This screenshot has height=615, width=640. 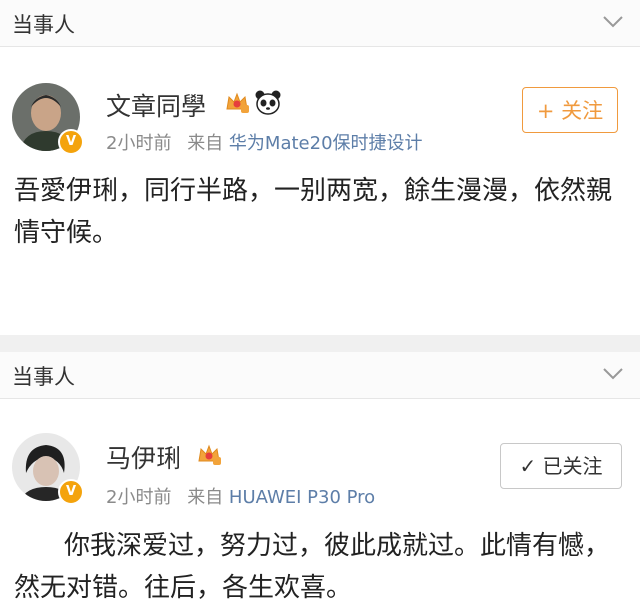 I want to click on post-text: 你我深爱过，努力过，彼此成就过。此情有憾，然无对错。往后，各生欢喜。, so click(x=312, y=567).